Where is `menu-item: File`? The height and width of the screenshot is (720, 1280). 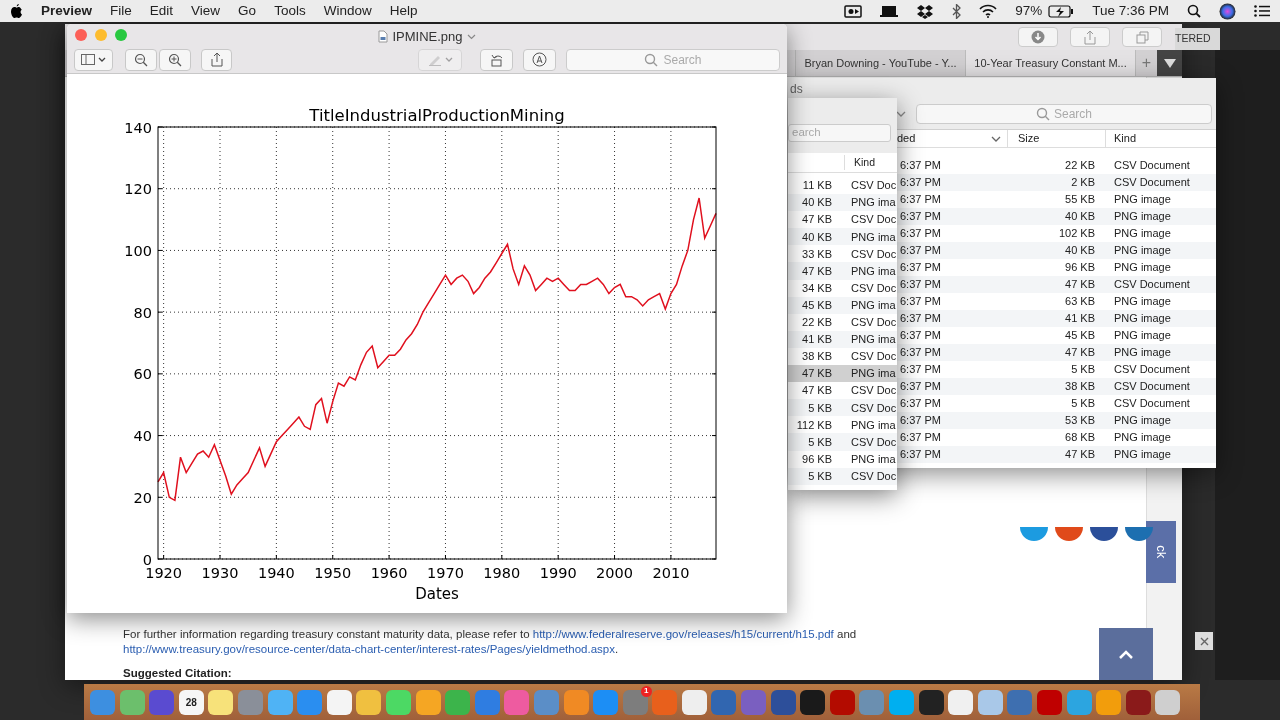
menu-item: File is located at coordinates (121, 11).